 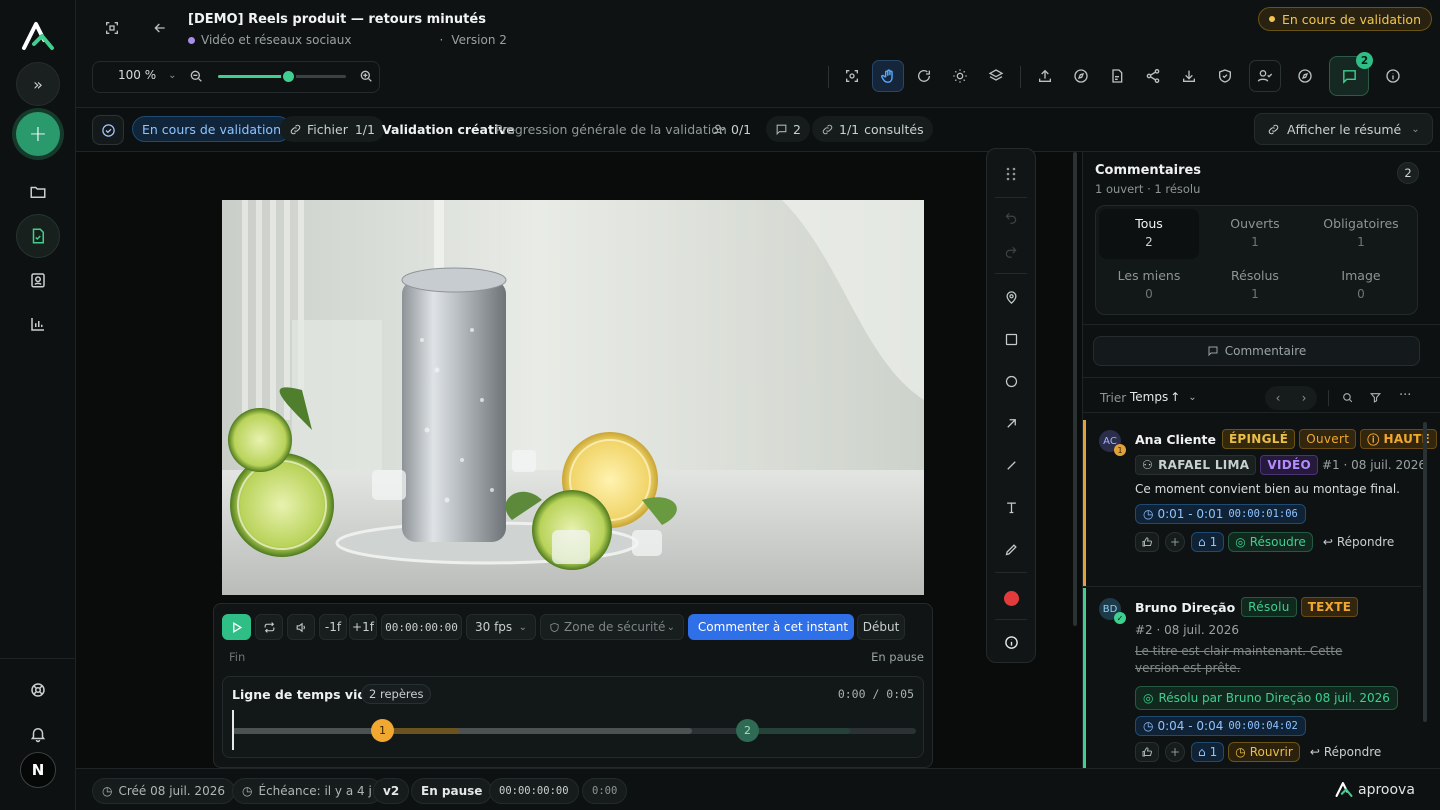 I want to click on inspect-button, so click(x=852, y=76).